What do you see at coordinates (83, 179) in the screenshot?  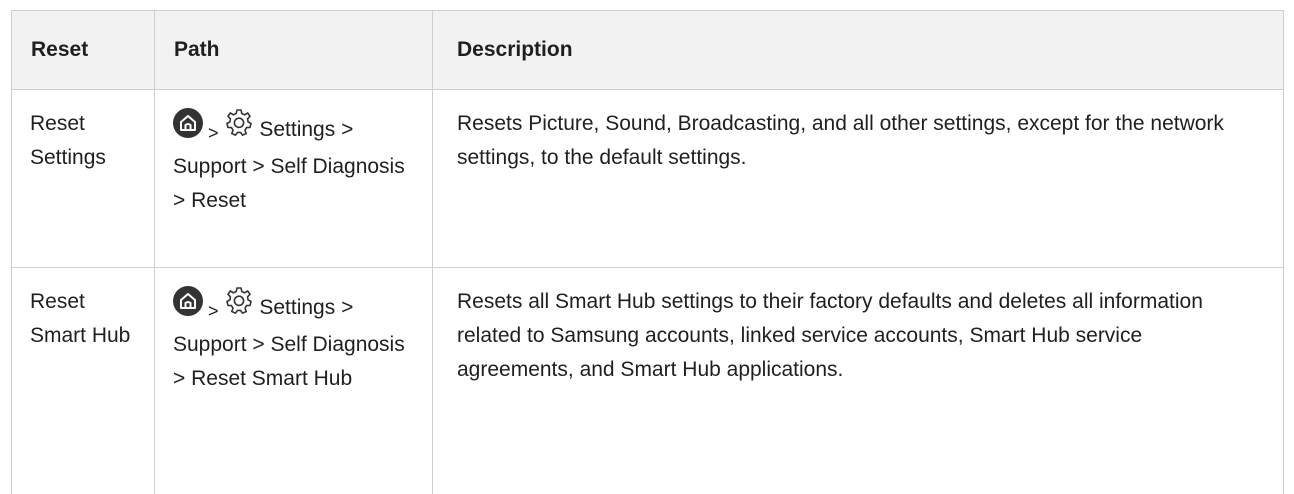 I see `reset-name-cell: Reset Settings` at bounding box center [83, 179].